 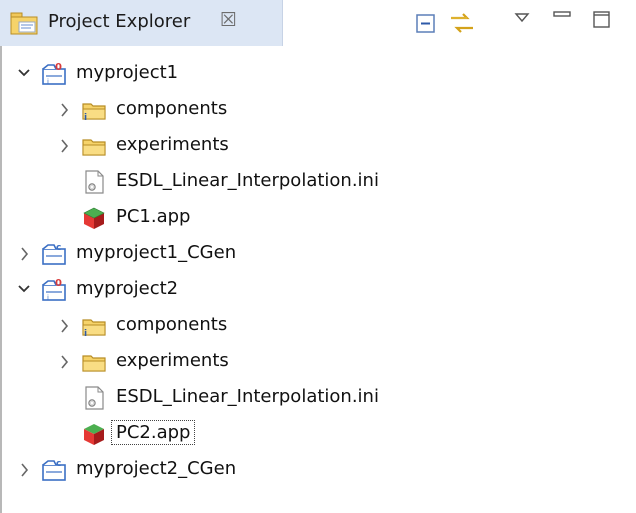 What do you see at coordinates (562, 15) in the screenshot?
I see `minimize-icon` at bounding box center [562, 15].